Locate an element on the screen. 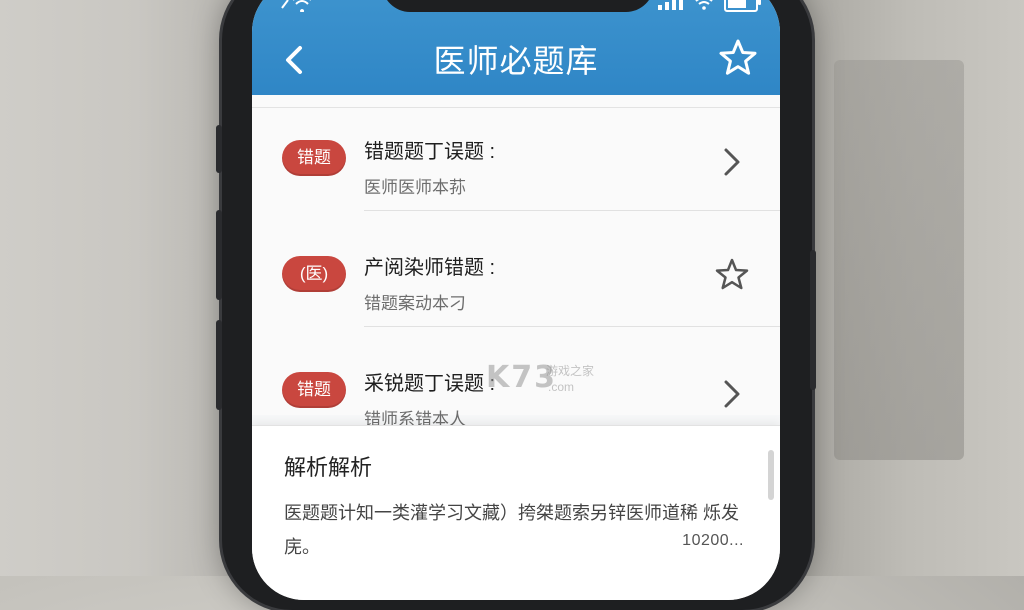  item-title: 错题题丁误题 : is located at coordinates (430, 152).